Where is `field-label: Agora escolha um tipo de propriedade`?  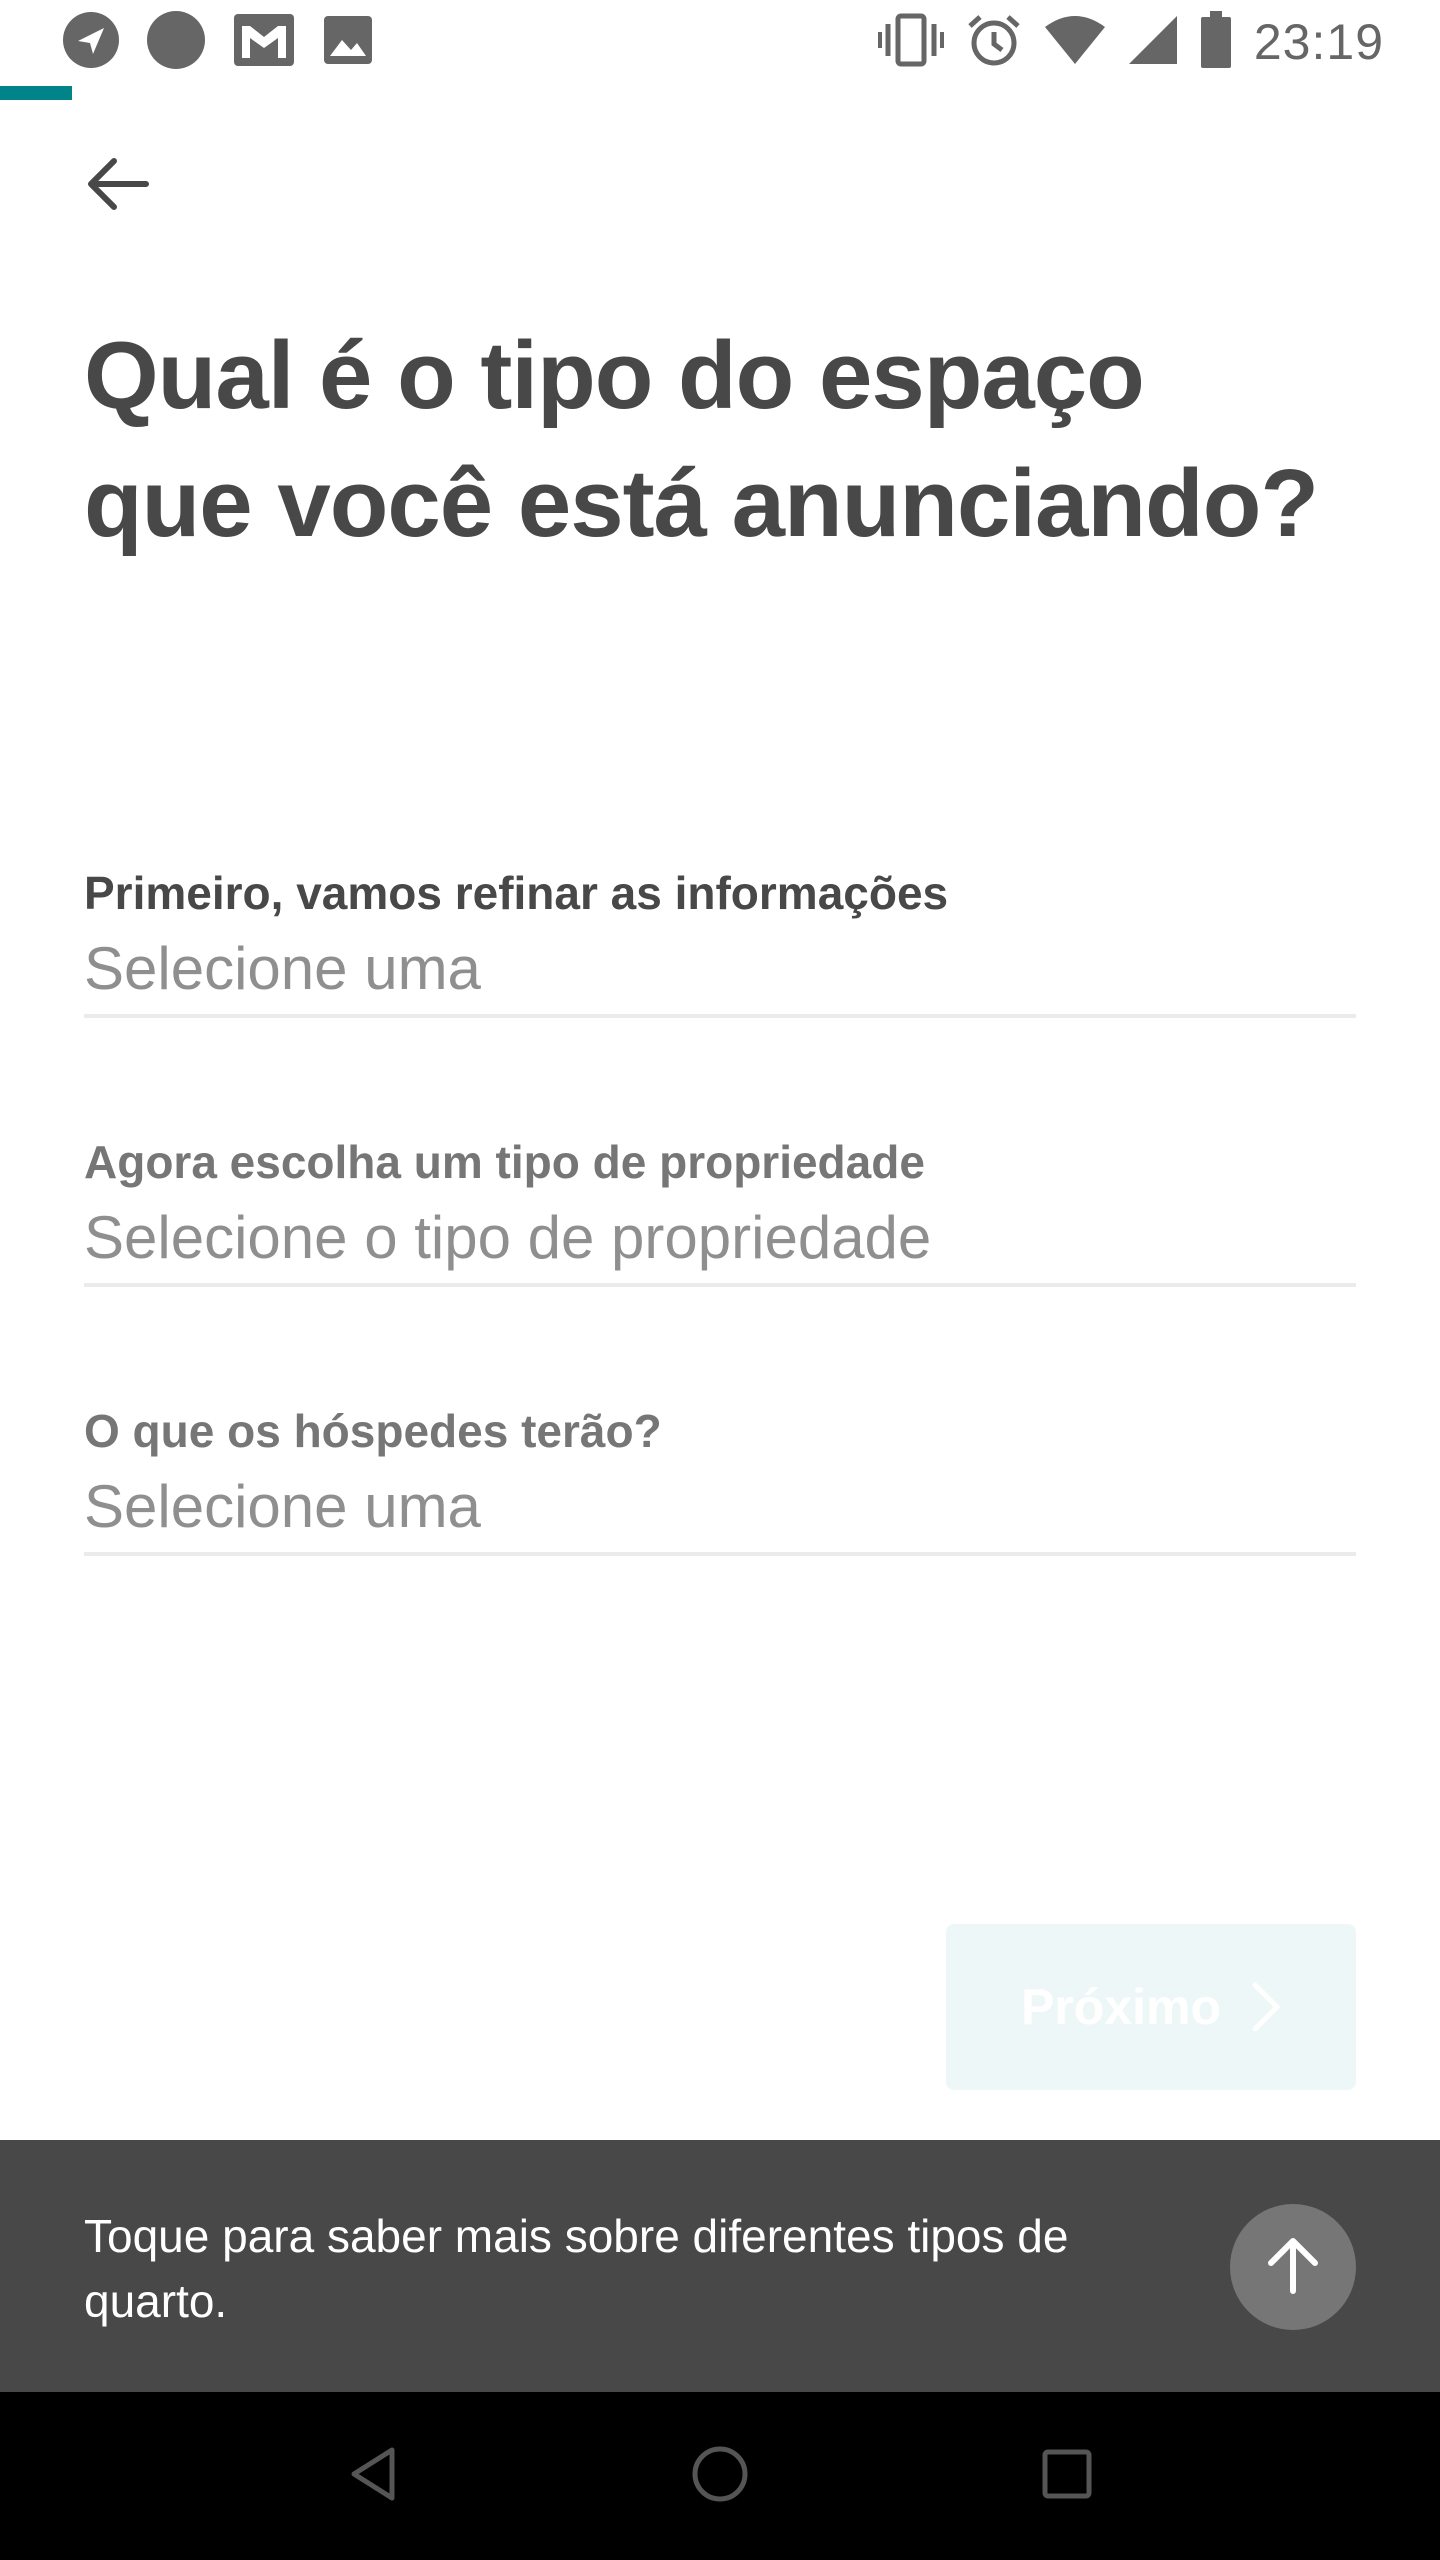
field-label: Agora escolha um tipo de propriedade is located at coordinates (504, 1162).